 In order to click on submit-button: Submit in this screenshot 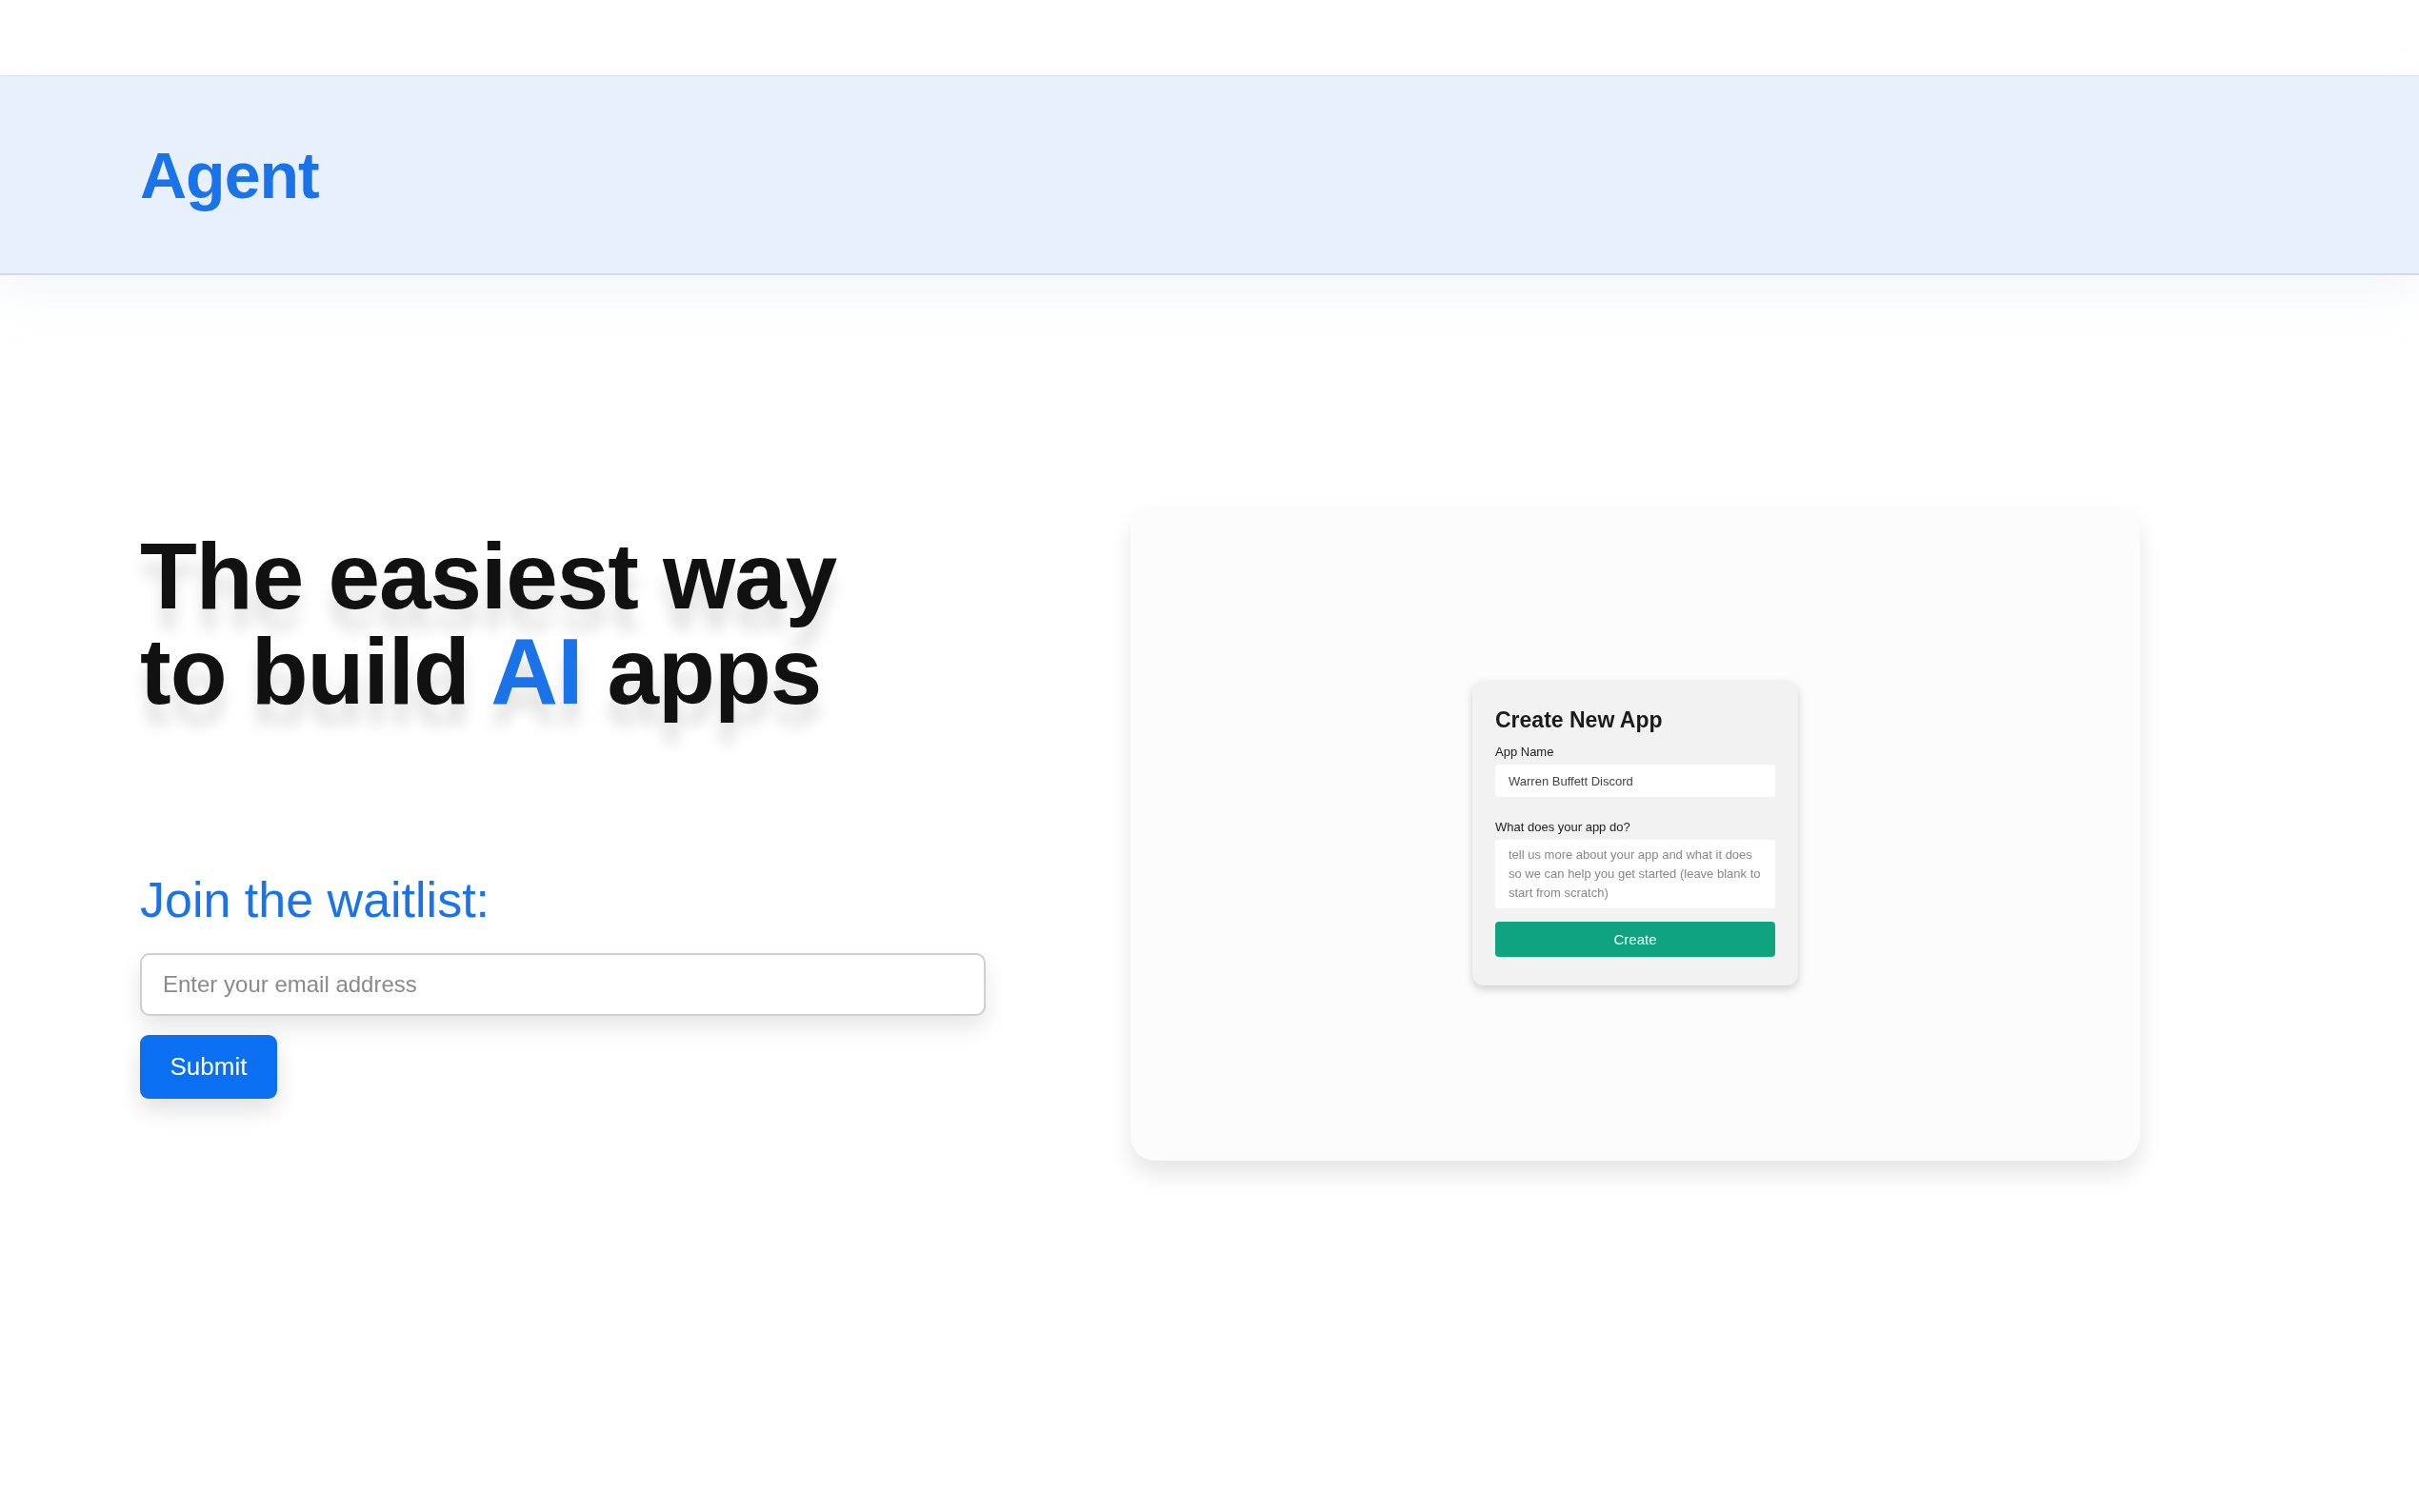, I will do `click(208, 1067)`.